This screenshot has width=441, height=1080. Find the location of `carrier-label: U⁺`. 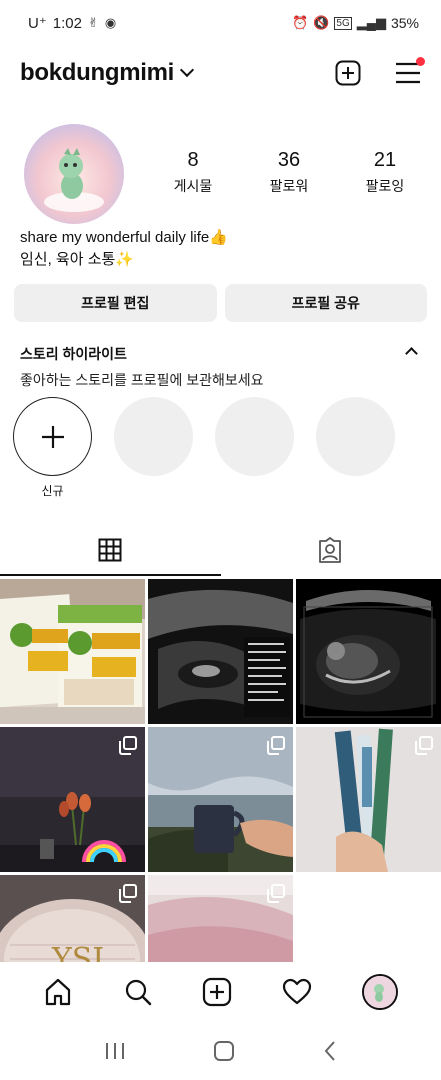

carrier-label: U⁺ is located at coordinates (37, 23).